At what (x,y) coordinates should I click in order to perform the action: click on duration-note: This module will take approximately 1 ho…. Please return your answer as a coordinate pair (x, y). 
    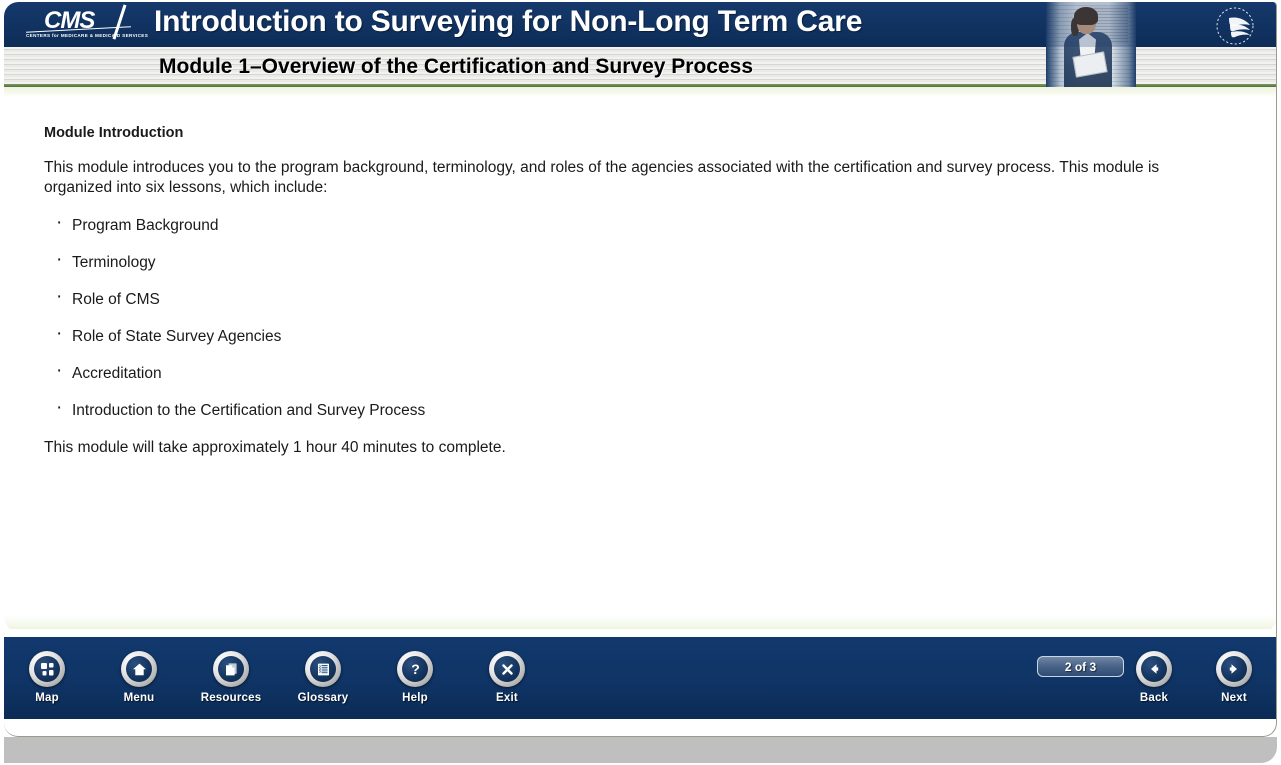
    Looking at the image, I should click on (275, 448).